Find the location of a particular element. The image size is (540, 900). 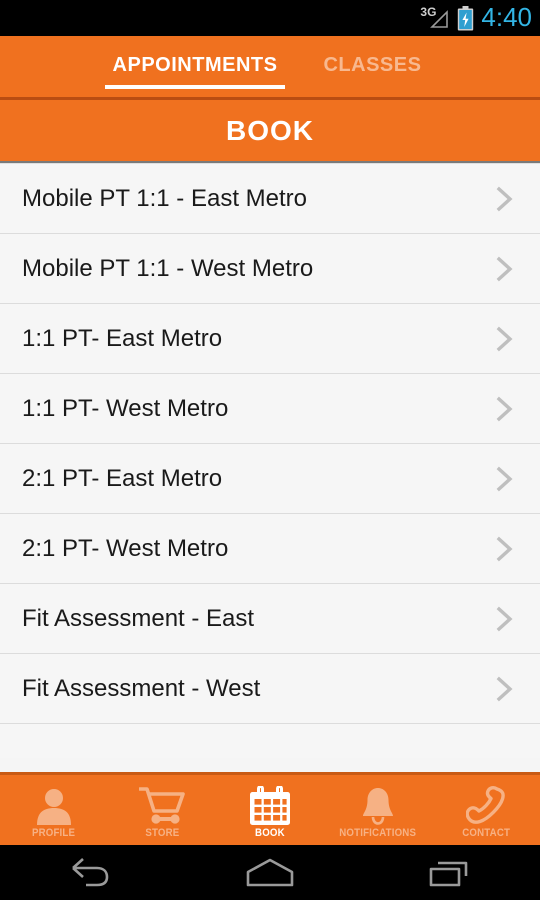

bottom-nav-contact: CONTACT is located at coordinates (486, 810).